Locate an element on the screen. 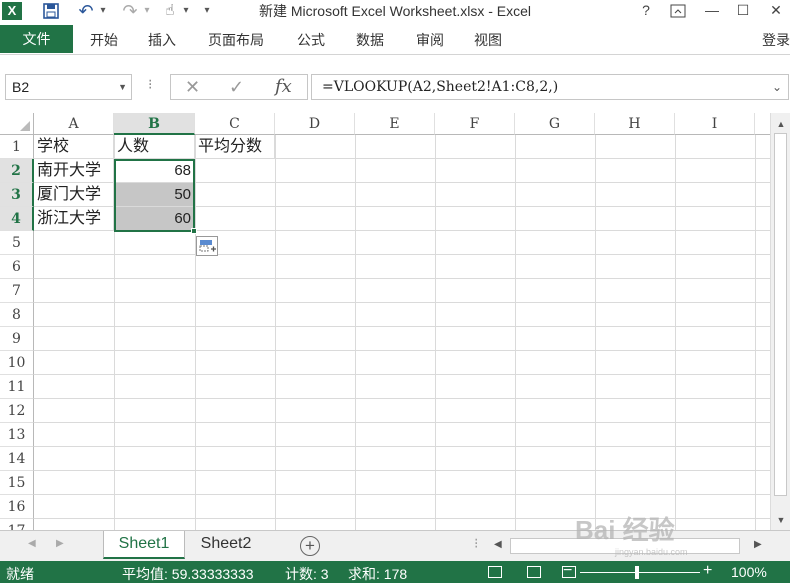 Image resolution: width=790 pixels, height=584 pixels. row-header-6: 6 is located at coordinates (17, 267).